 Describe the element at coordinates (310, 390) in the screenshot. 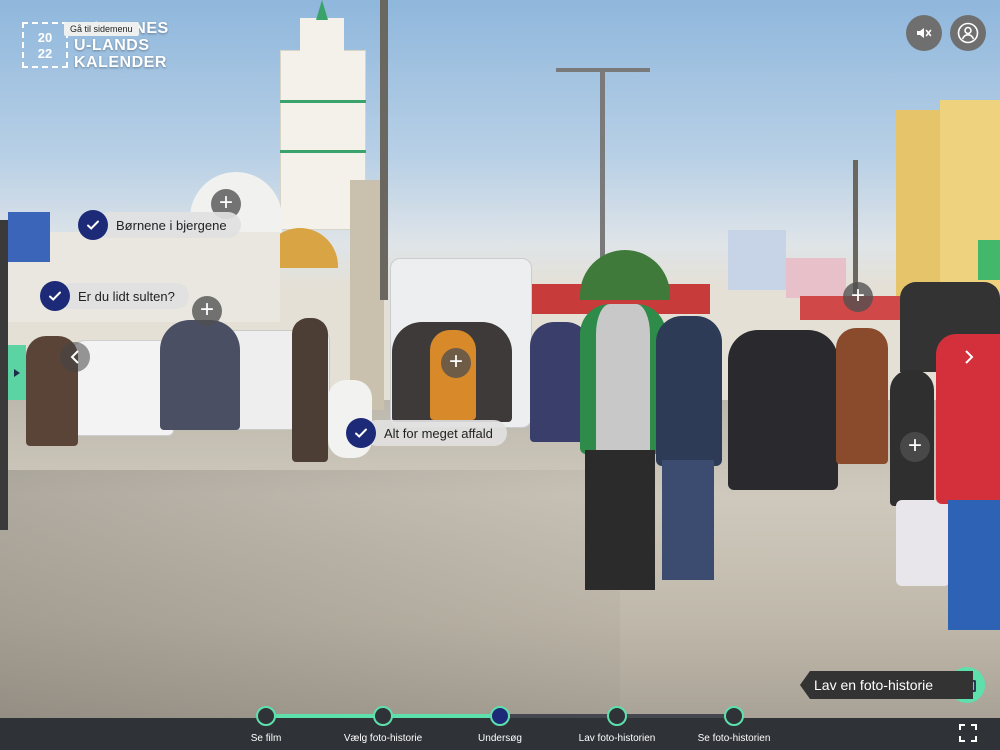

I see `person-robe` at that location.